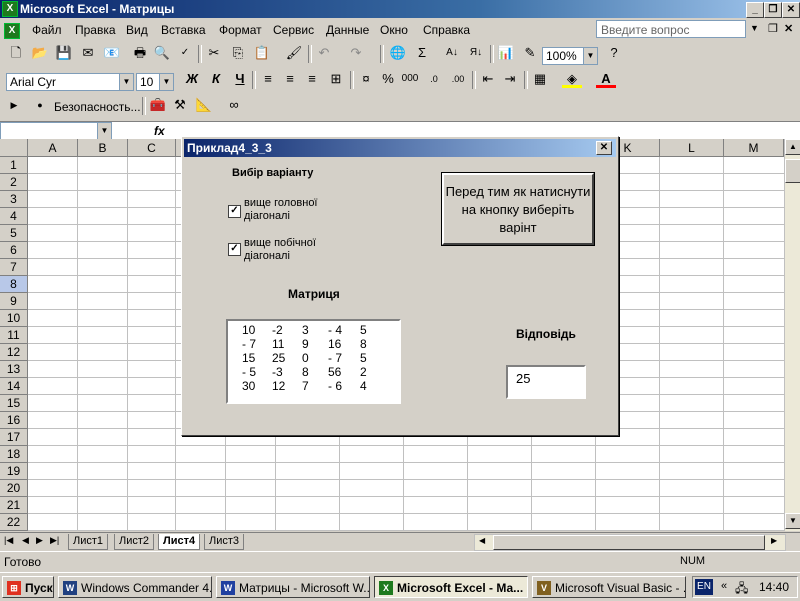  What do you see at coordinates (53, 148) in the screenshot?
I see `col-header: A` at bounding box center [53, 148].